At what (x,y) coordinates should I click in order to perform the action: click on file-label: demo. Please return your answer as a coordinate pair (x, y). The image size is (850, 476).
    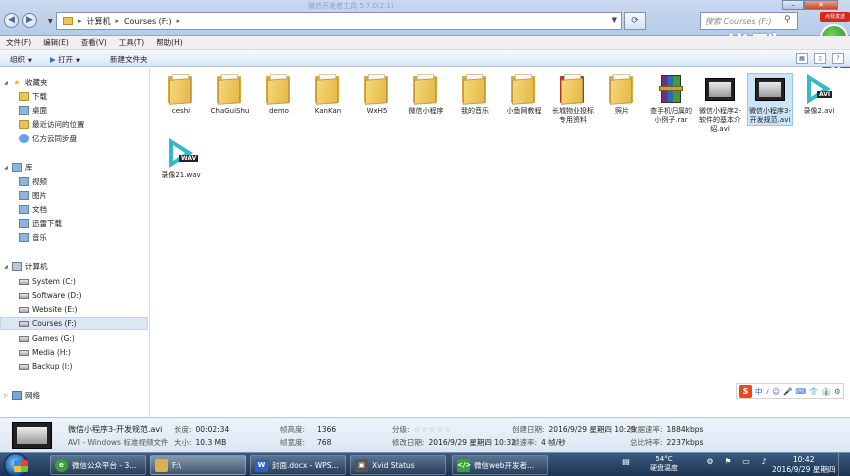
    Looking at the image, I should click on (279, 111).